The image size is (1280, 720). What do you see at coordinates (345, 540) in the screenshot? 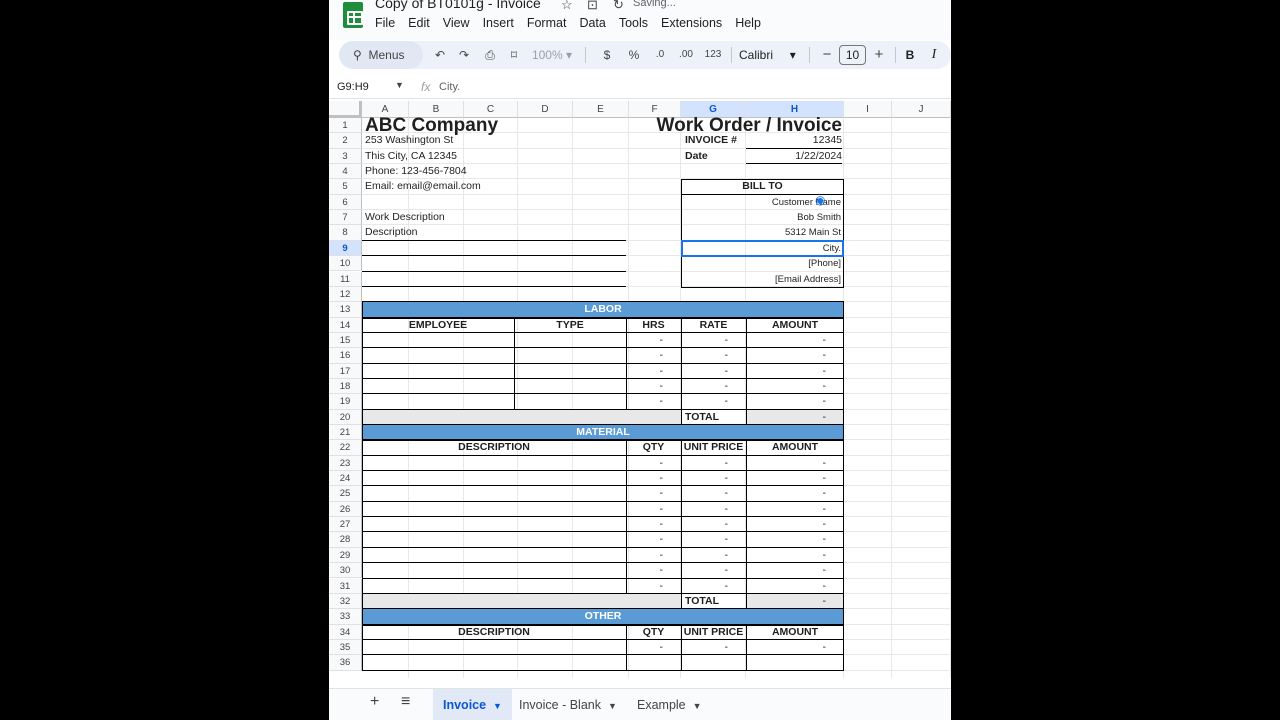
I see `row-header: 28` at bounding box center [345, 540].